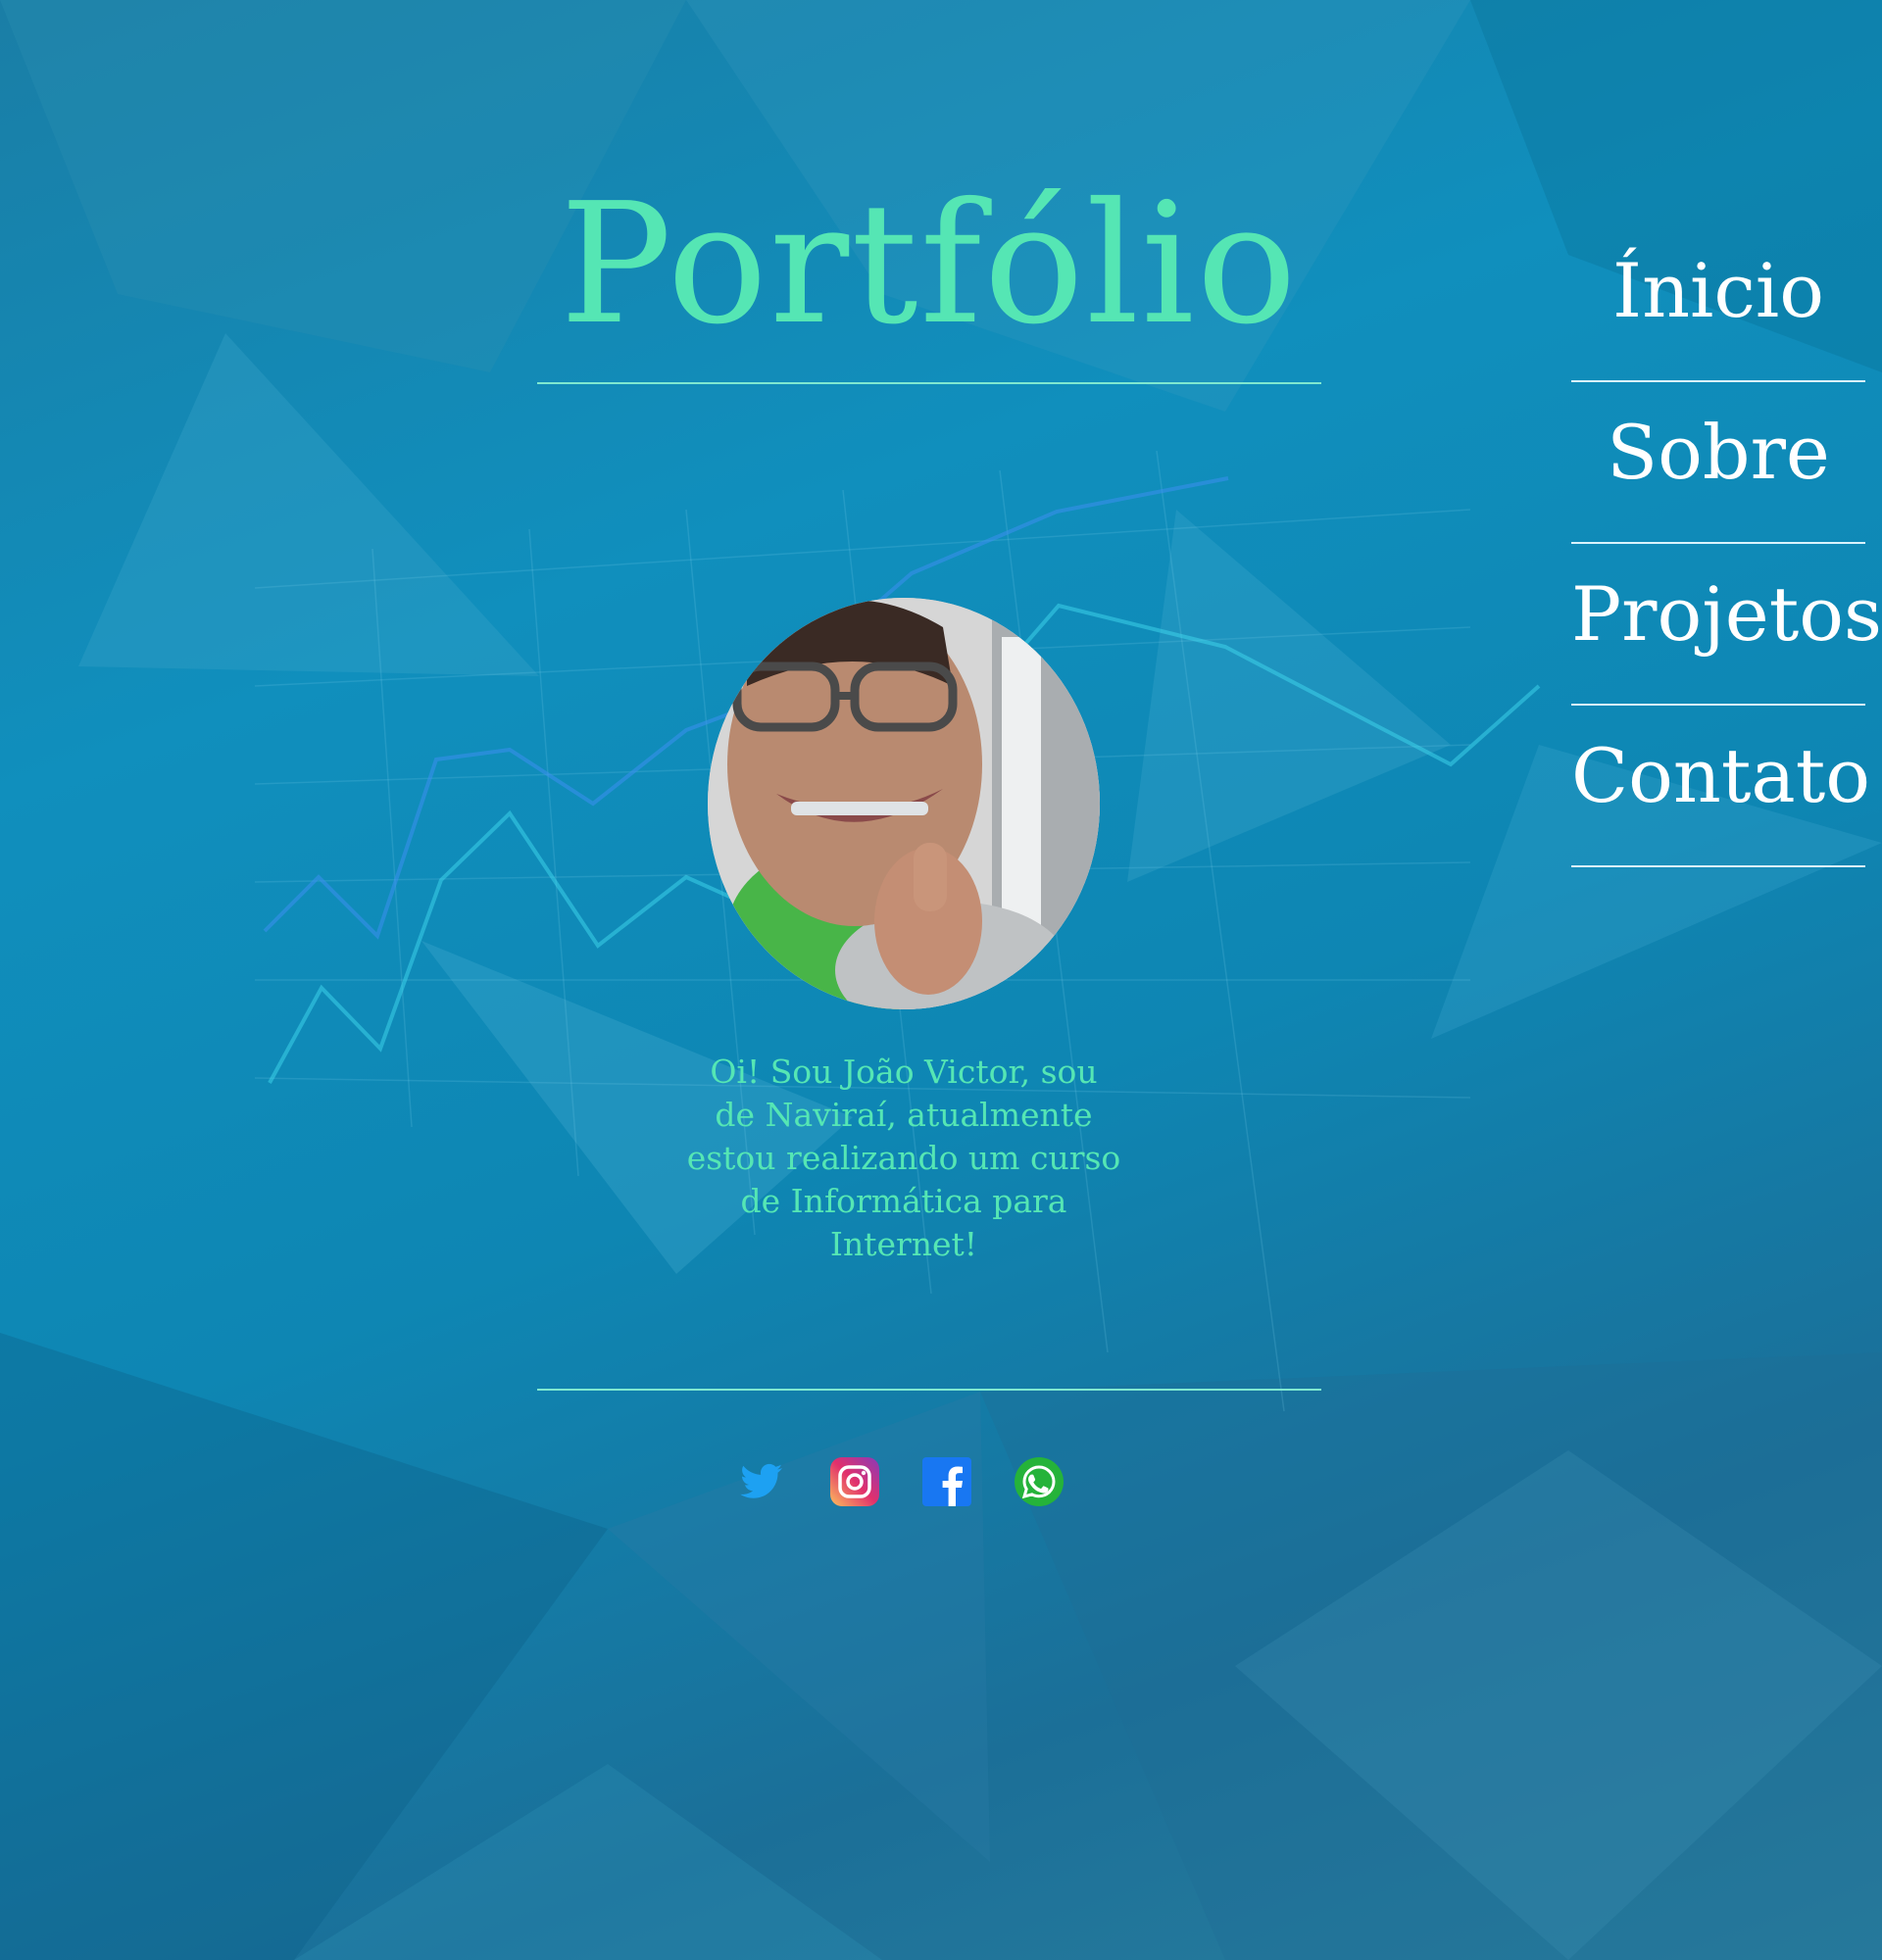  What do you see at coordinates (1719, 452) in the screenshot?
I see `nav-item-label: Sobre` at bounding box center [1719, 452].